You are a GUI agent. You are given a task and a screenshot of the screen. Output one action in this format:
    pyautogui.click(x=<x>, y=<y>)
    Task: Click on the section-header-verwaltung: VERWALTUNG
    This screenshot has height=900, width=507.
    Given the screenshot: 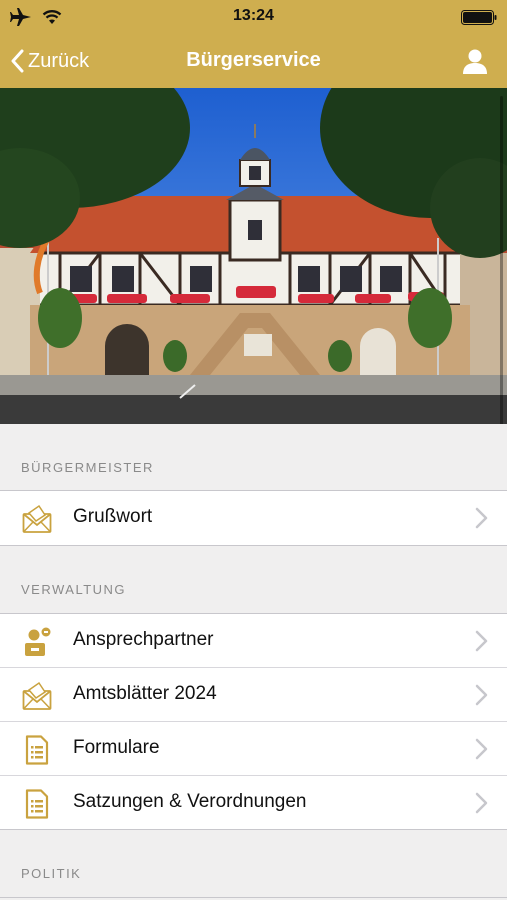 What is the action you would take?
    pyautogui.click(x=74, y=589)
    